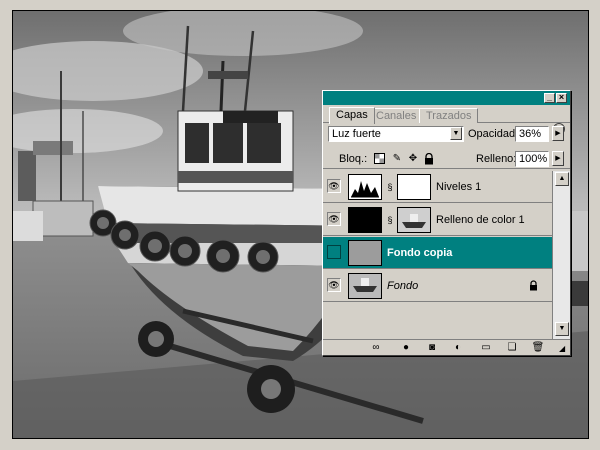 The image size is (600, 450). Describe the element at coordinates (446, 98) in the screenshot. I see `palette-titlebar: _ ×` at that location.